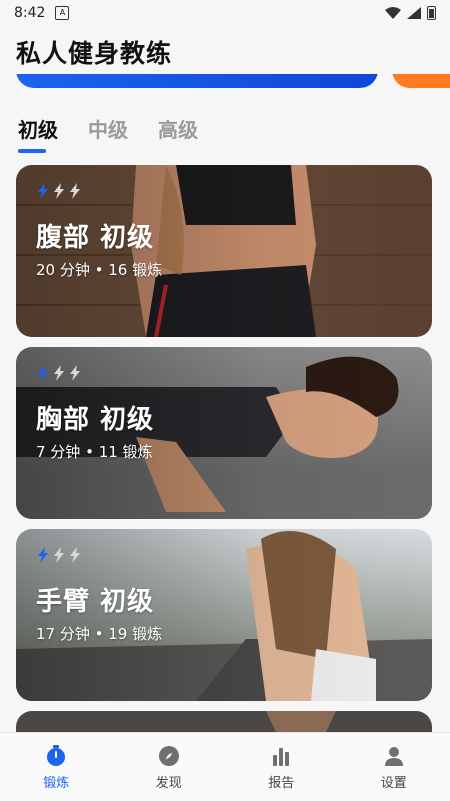  Describe the element at coordinates (99, 270) in the screenshot. I see `card-subtitle: 20 分钟 • 16 锻炼` at that location.